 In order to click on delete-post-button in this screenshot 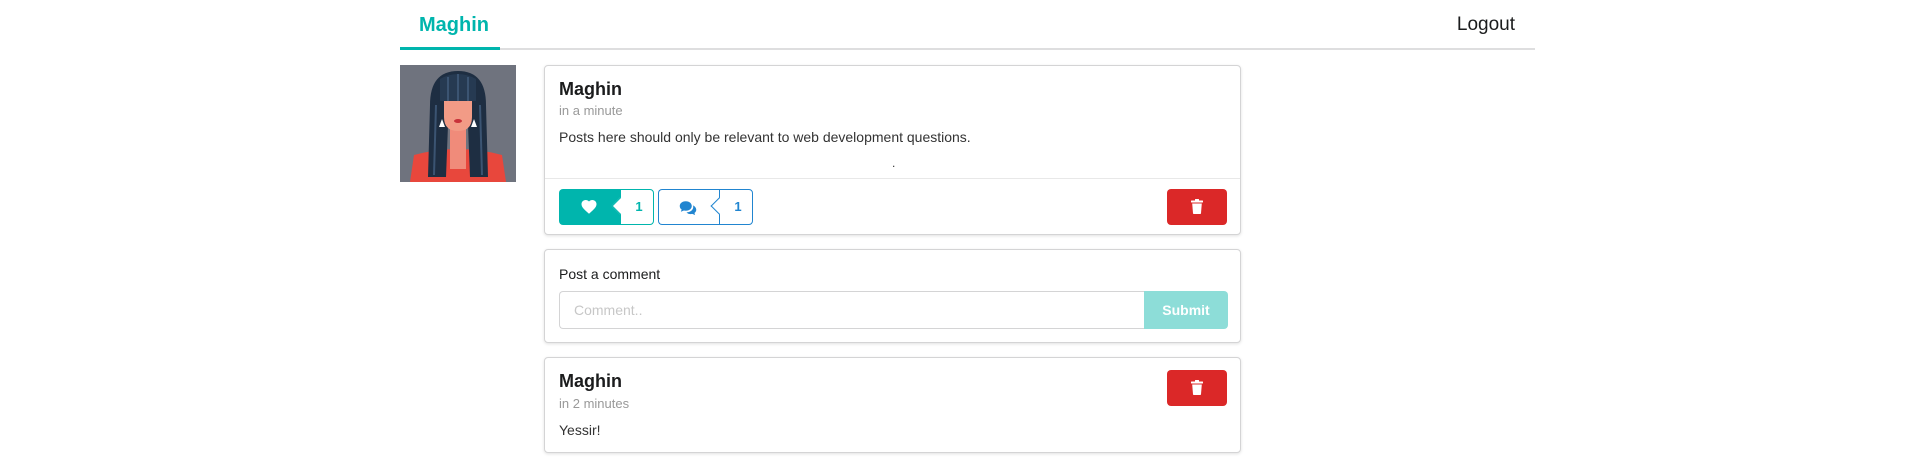, I will do `click(1197, 207)`.